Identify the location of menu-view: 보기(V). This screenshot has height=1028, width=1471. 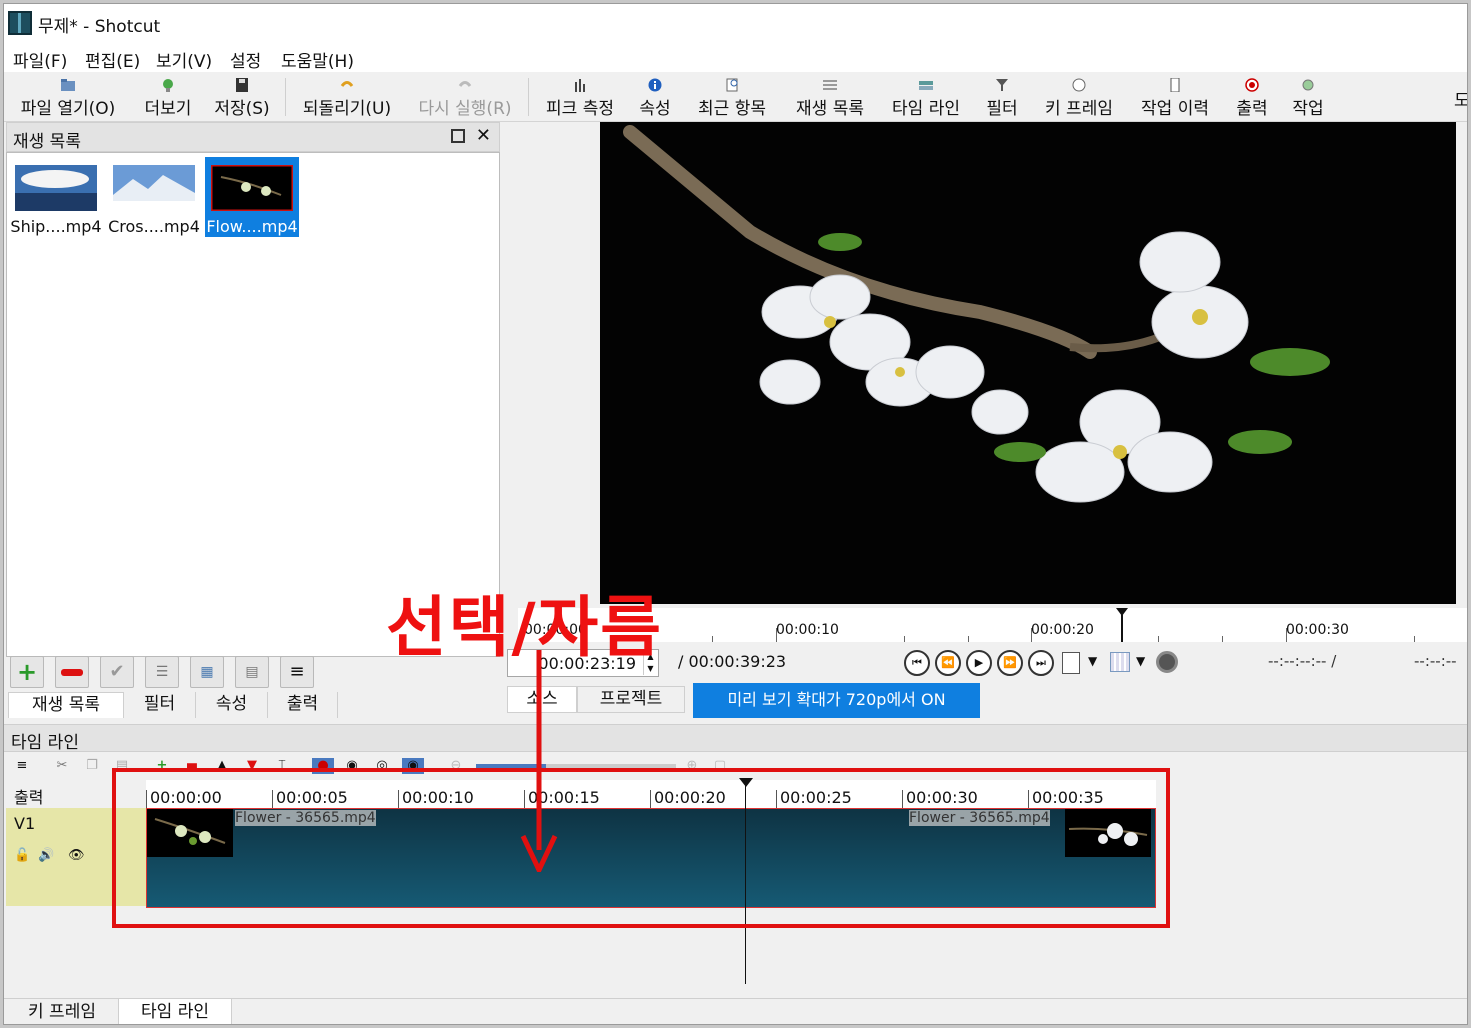
(184, 59).